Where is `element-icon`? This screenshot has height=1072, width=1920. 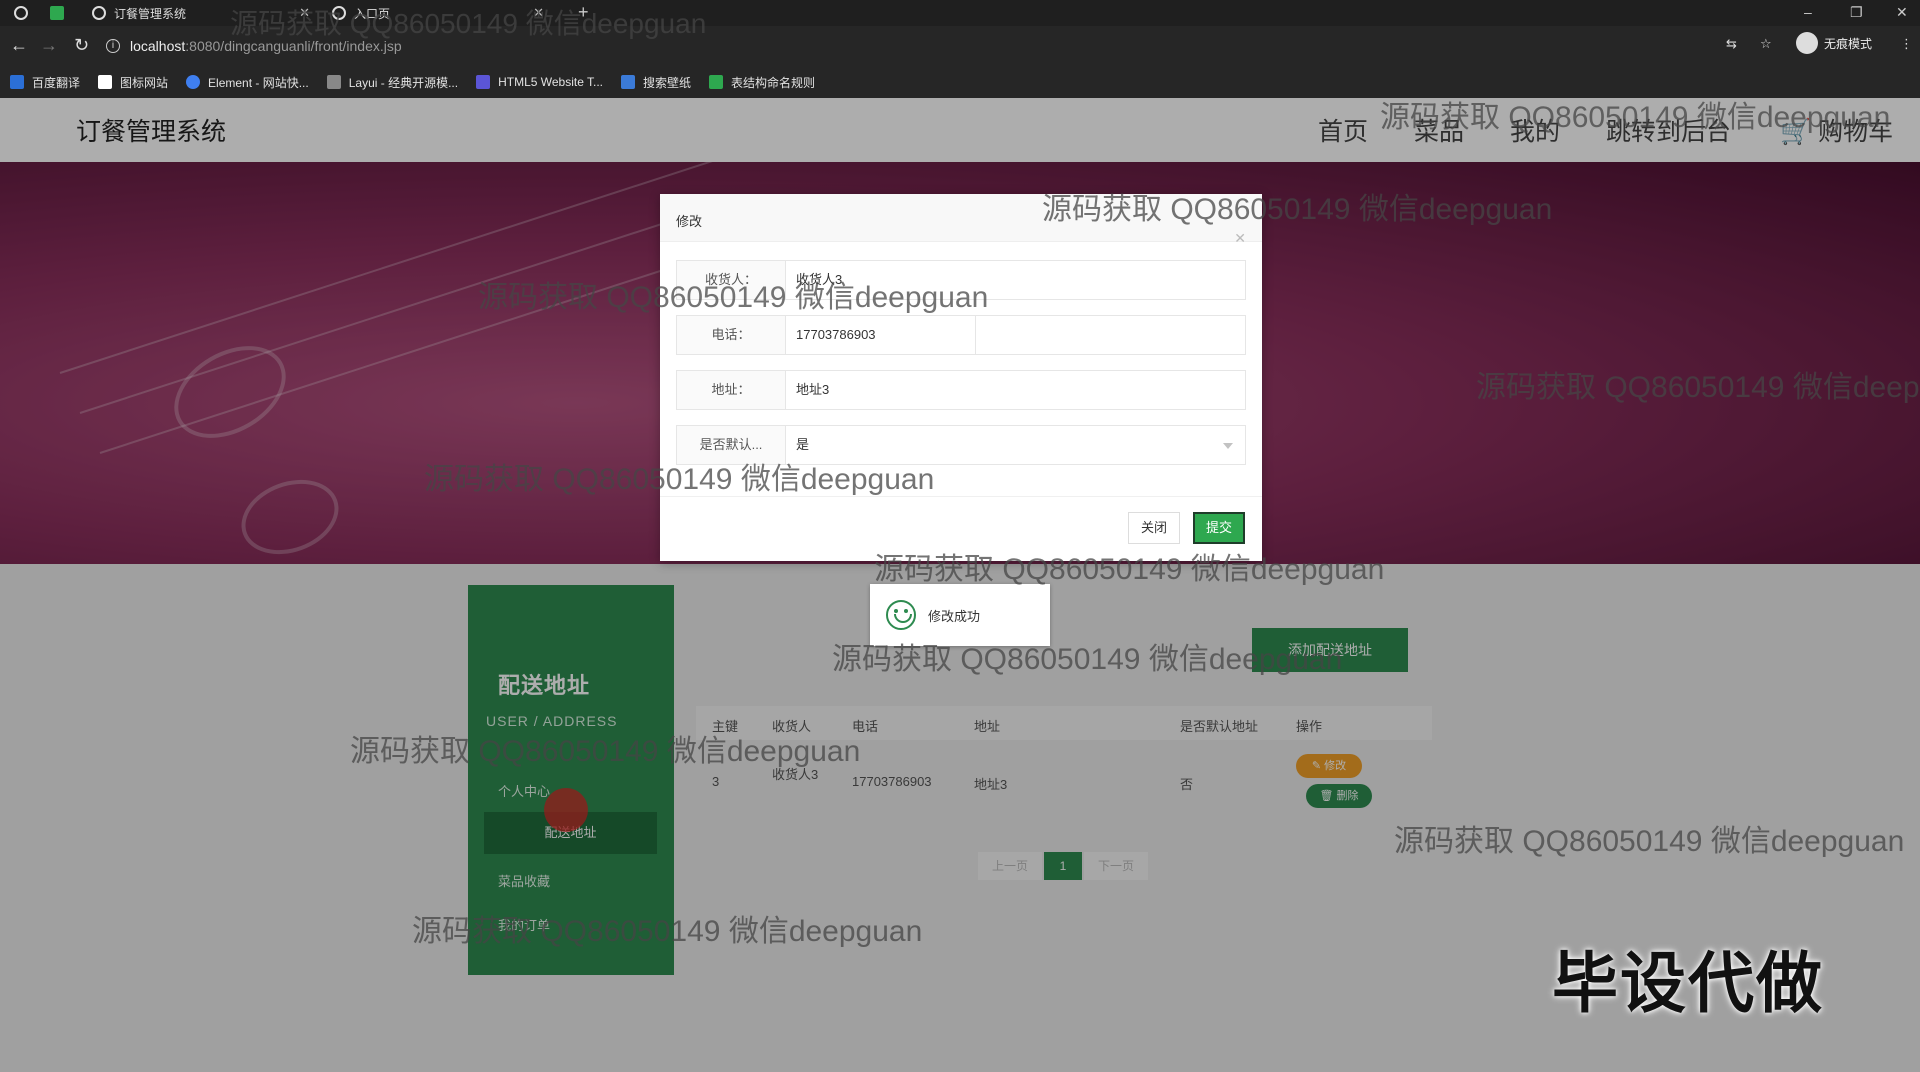 element-icon is located at coordinates (193, 82).